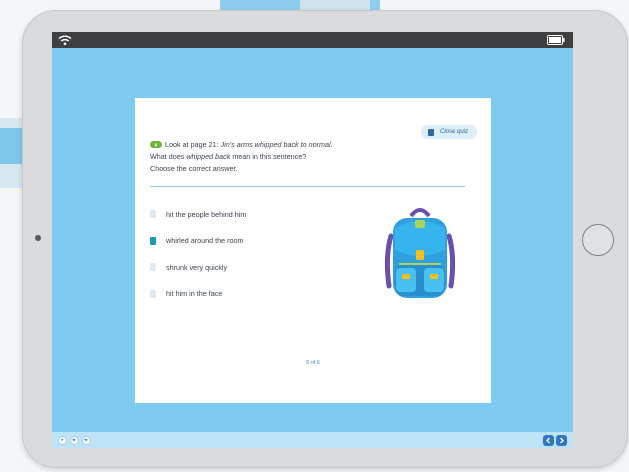 This screenshot has width=629, height=472. Describe the element at coordinates (556, 40) in the screenshot. I see `battery-icon` at that location.